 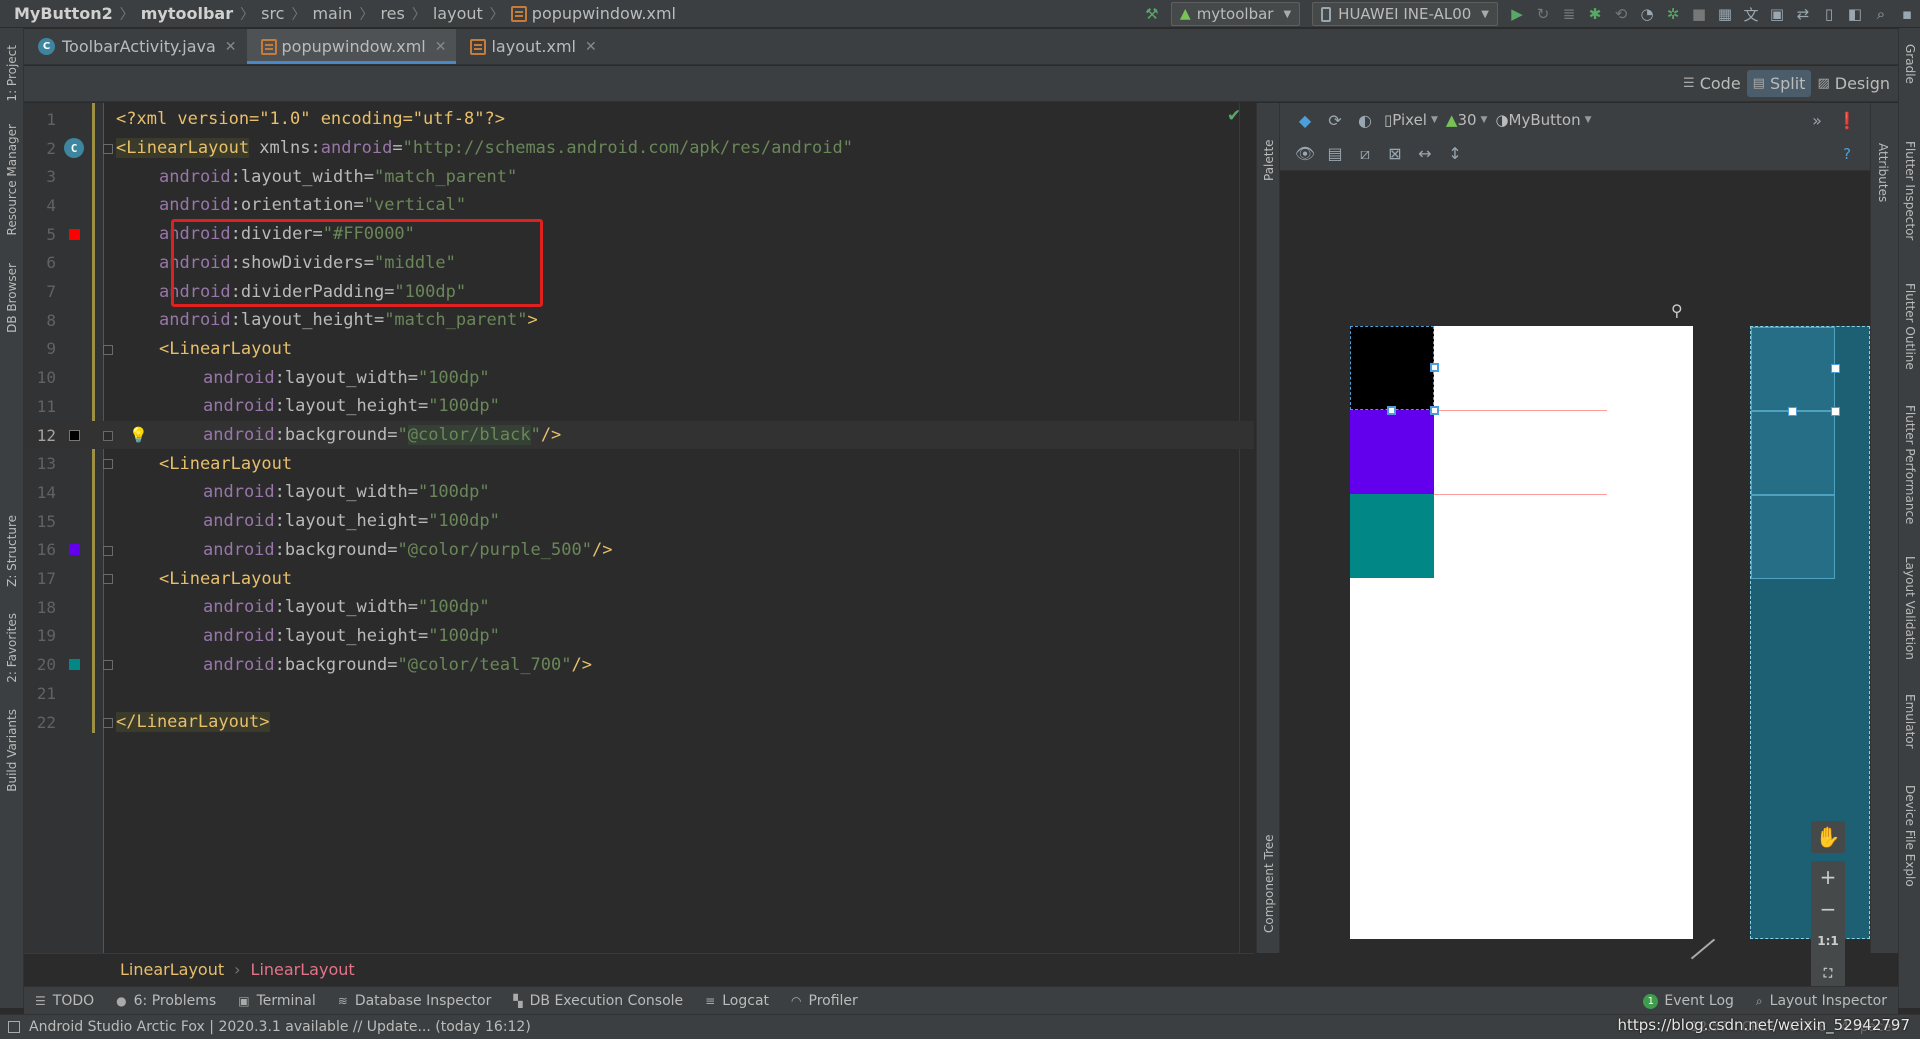 I want to click on component-tree-tab: Component Tree, so click(x=1269, y=874).